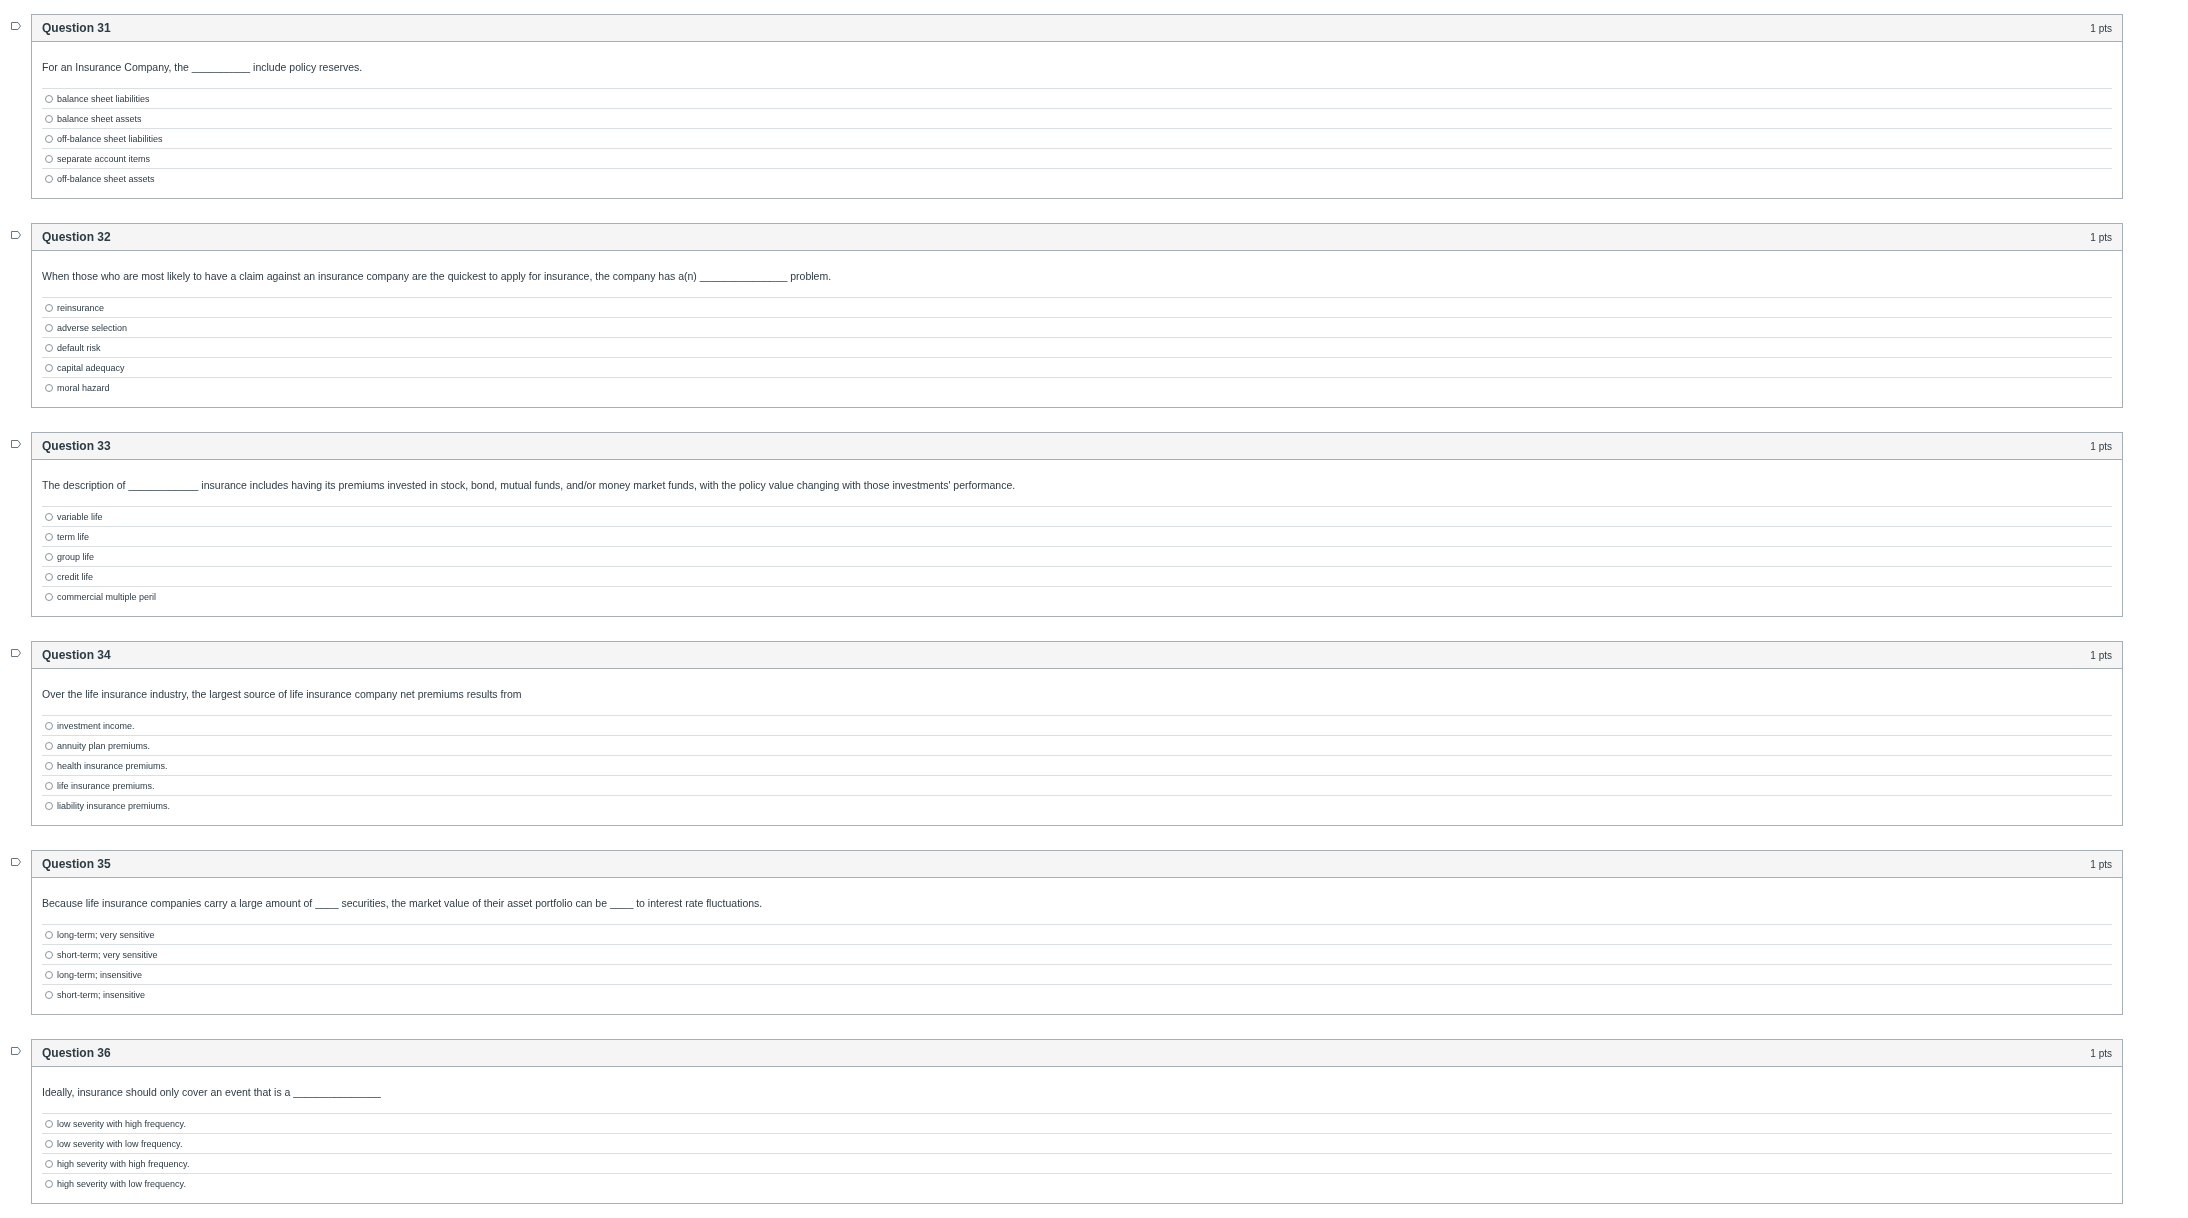 The height and width of the screenshot is (1218, 2188). I want to click on question-title: Question 33, so click(76, 446).